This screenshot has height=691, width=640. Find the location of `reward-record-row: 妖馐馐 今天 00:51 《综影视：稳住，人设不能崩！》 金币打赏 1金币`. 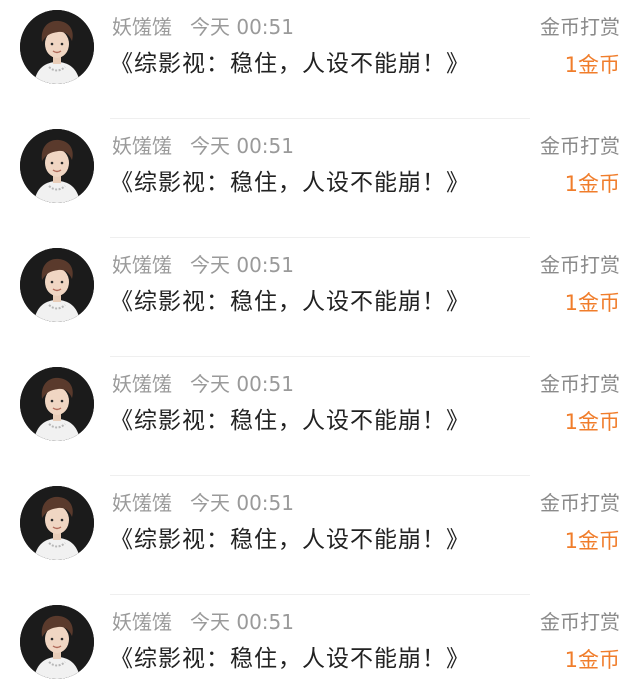

reward-record-row: 妖馐馐 今天 00:51 《综影视：稳住，人设不能崩！》 金币打赏 1金币 is located at coordinates (320, 643).